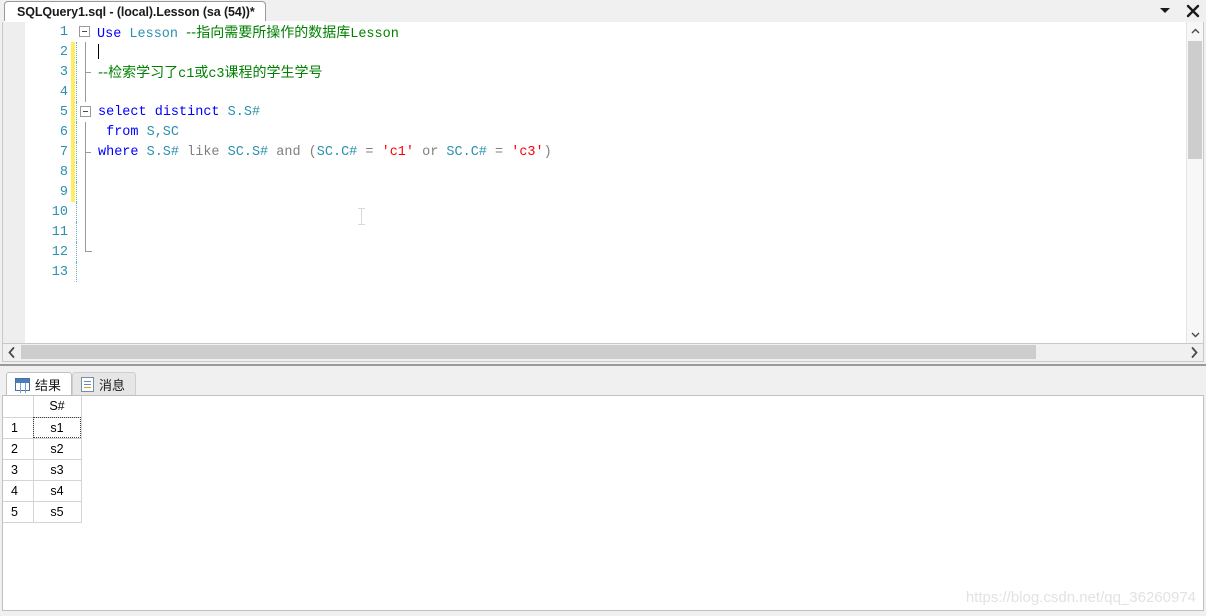 The image size is (1206, 616). Describe the element at coordinates (63, 172) in the screenshot. I see `line-number: 8` at that location.